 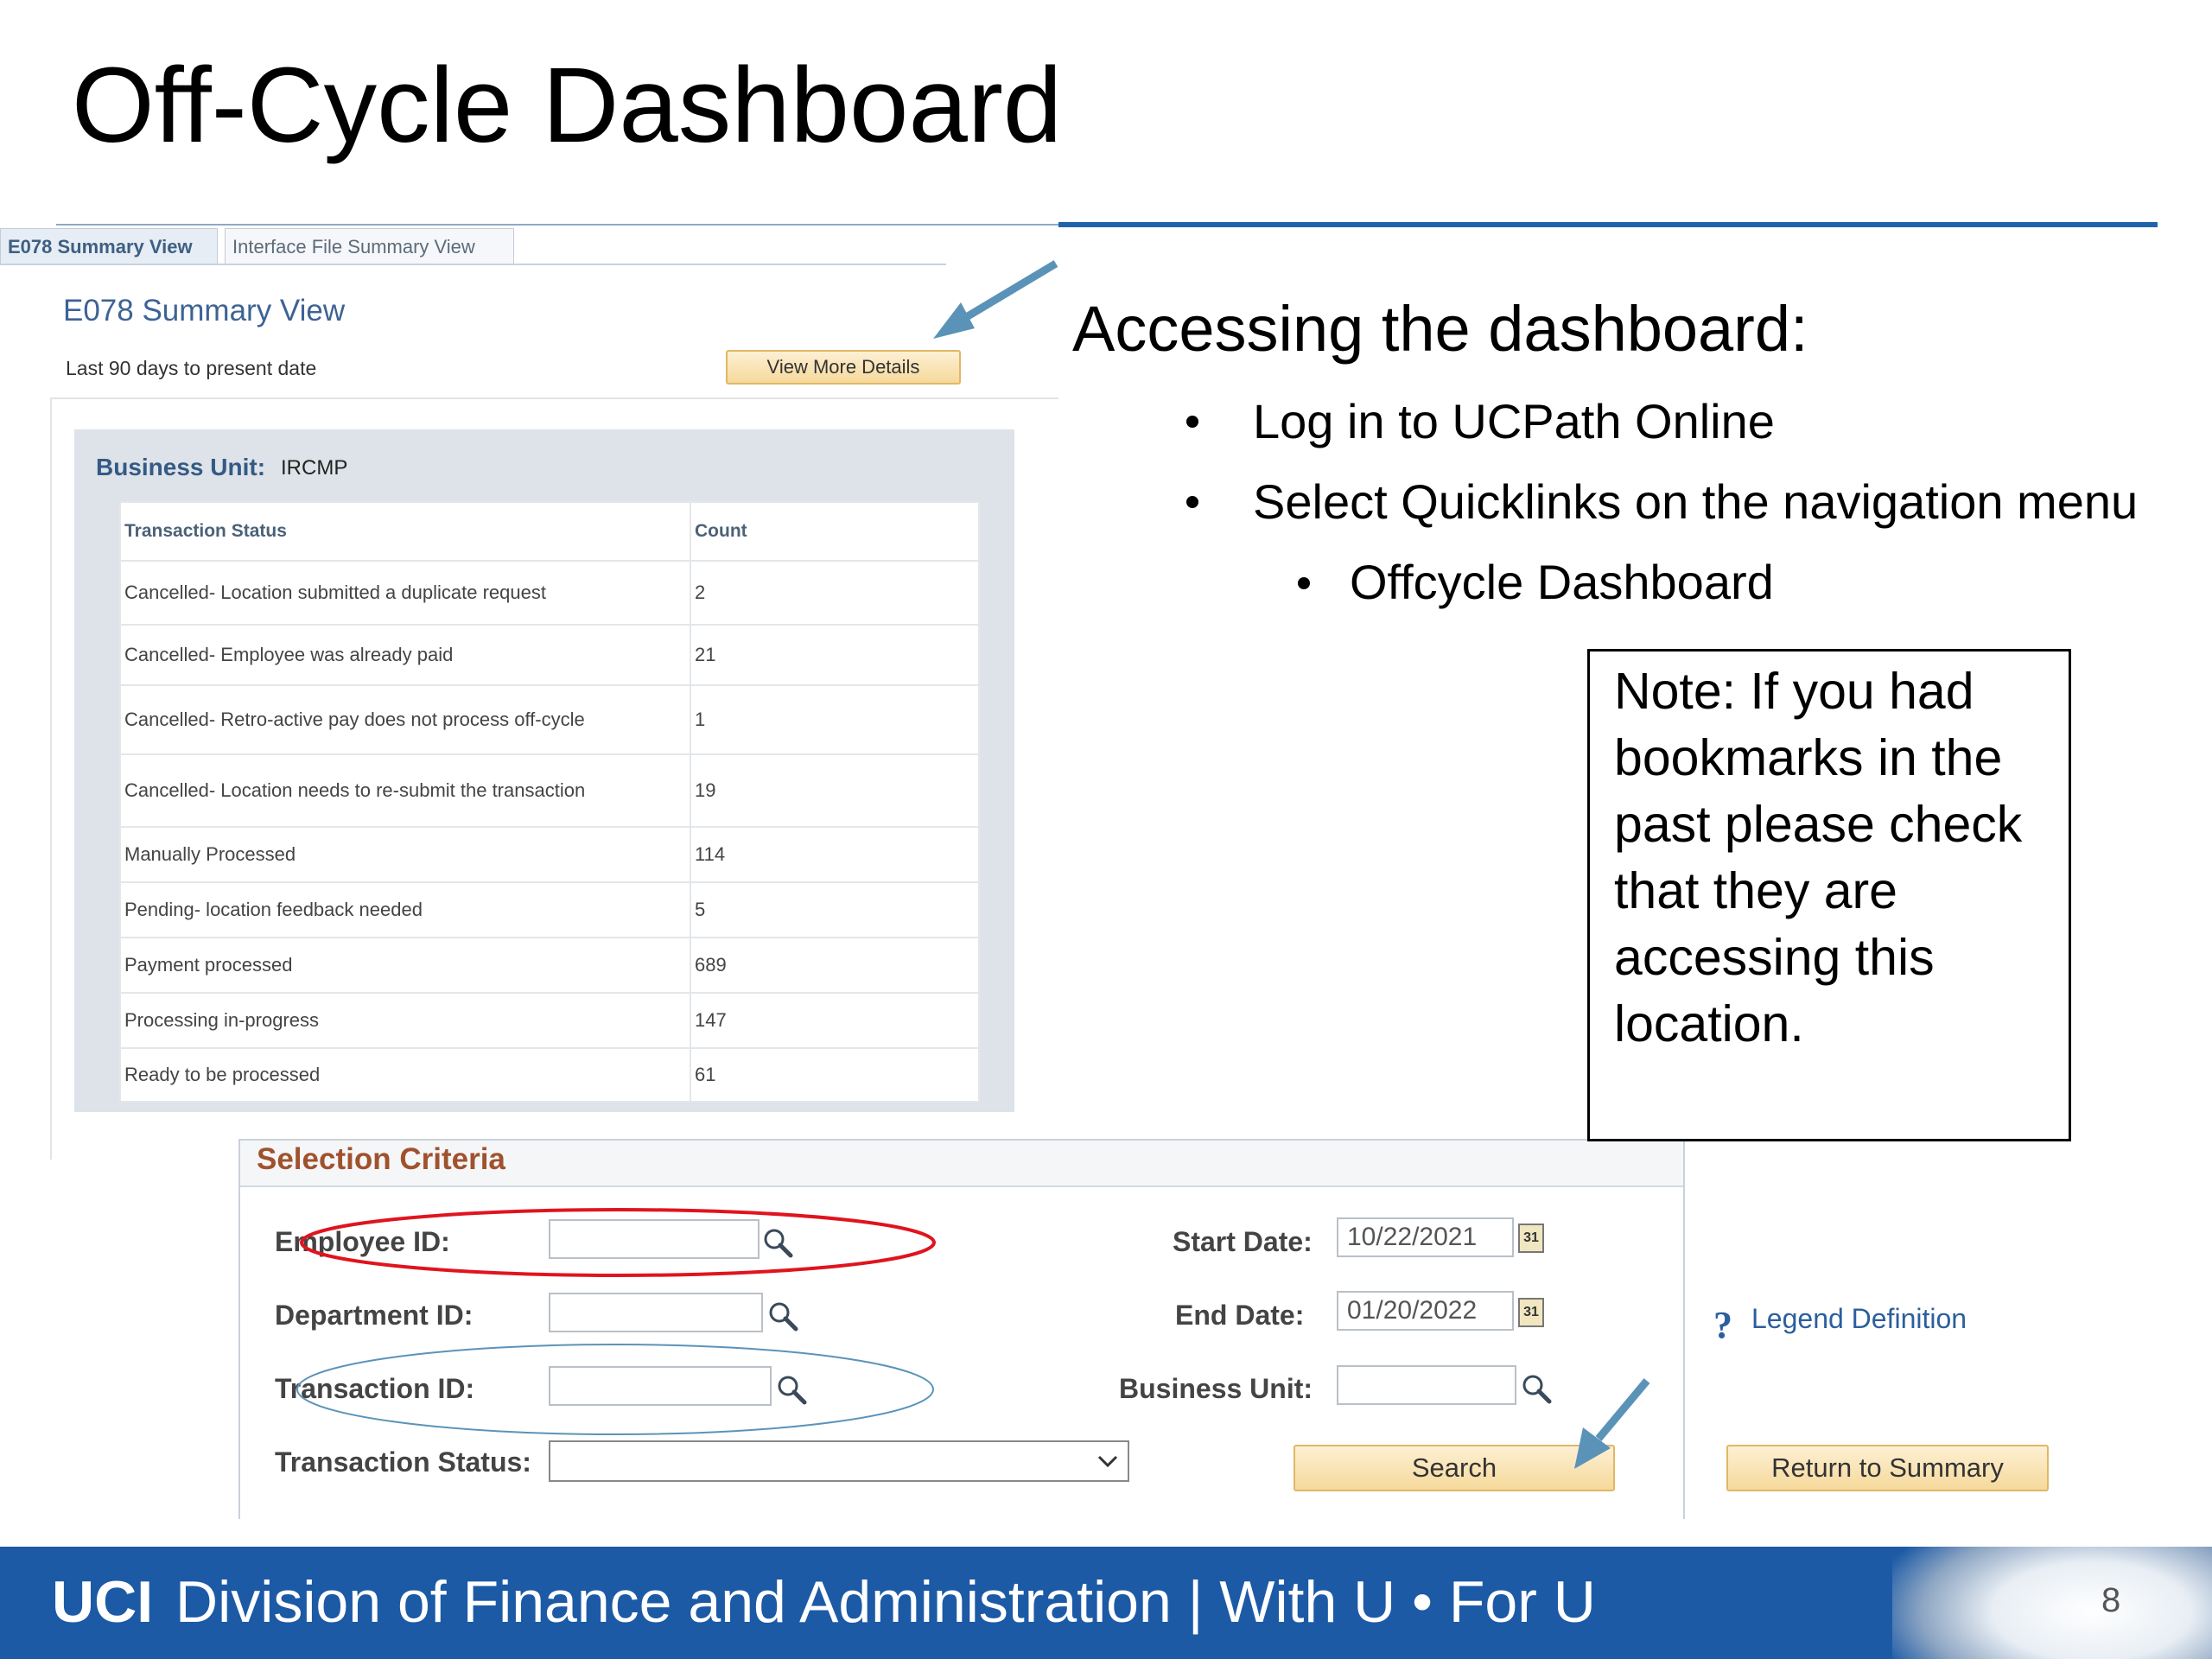 I want to click on employee-id-highlight-ellipse, so click(x=618, y=1242).